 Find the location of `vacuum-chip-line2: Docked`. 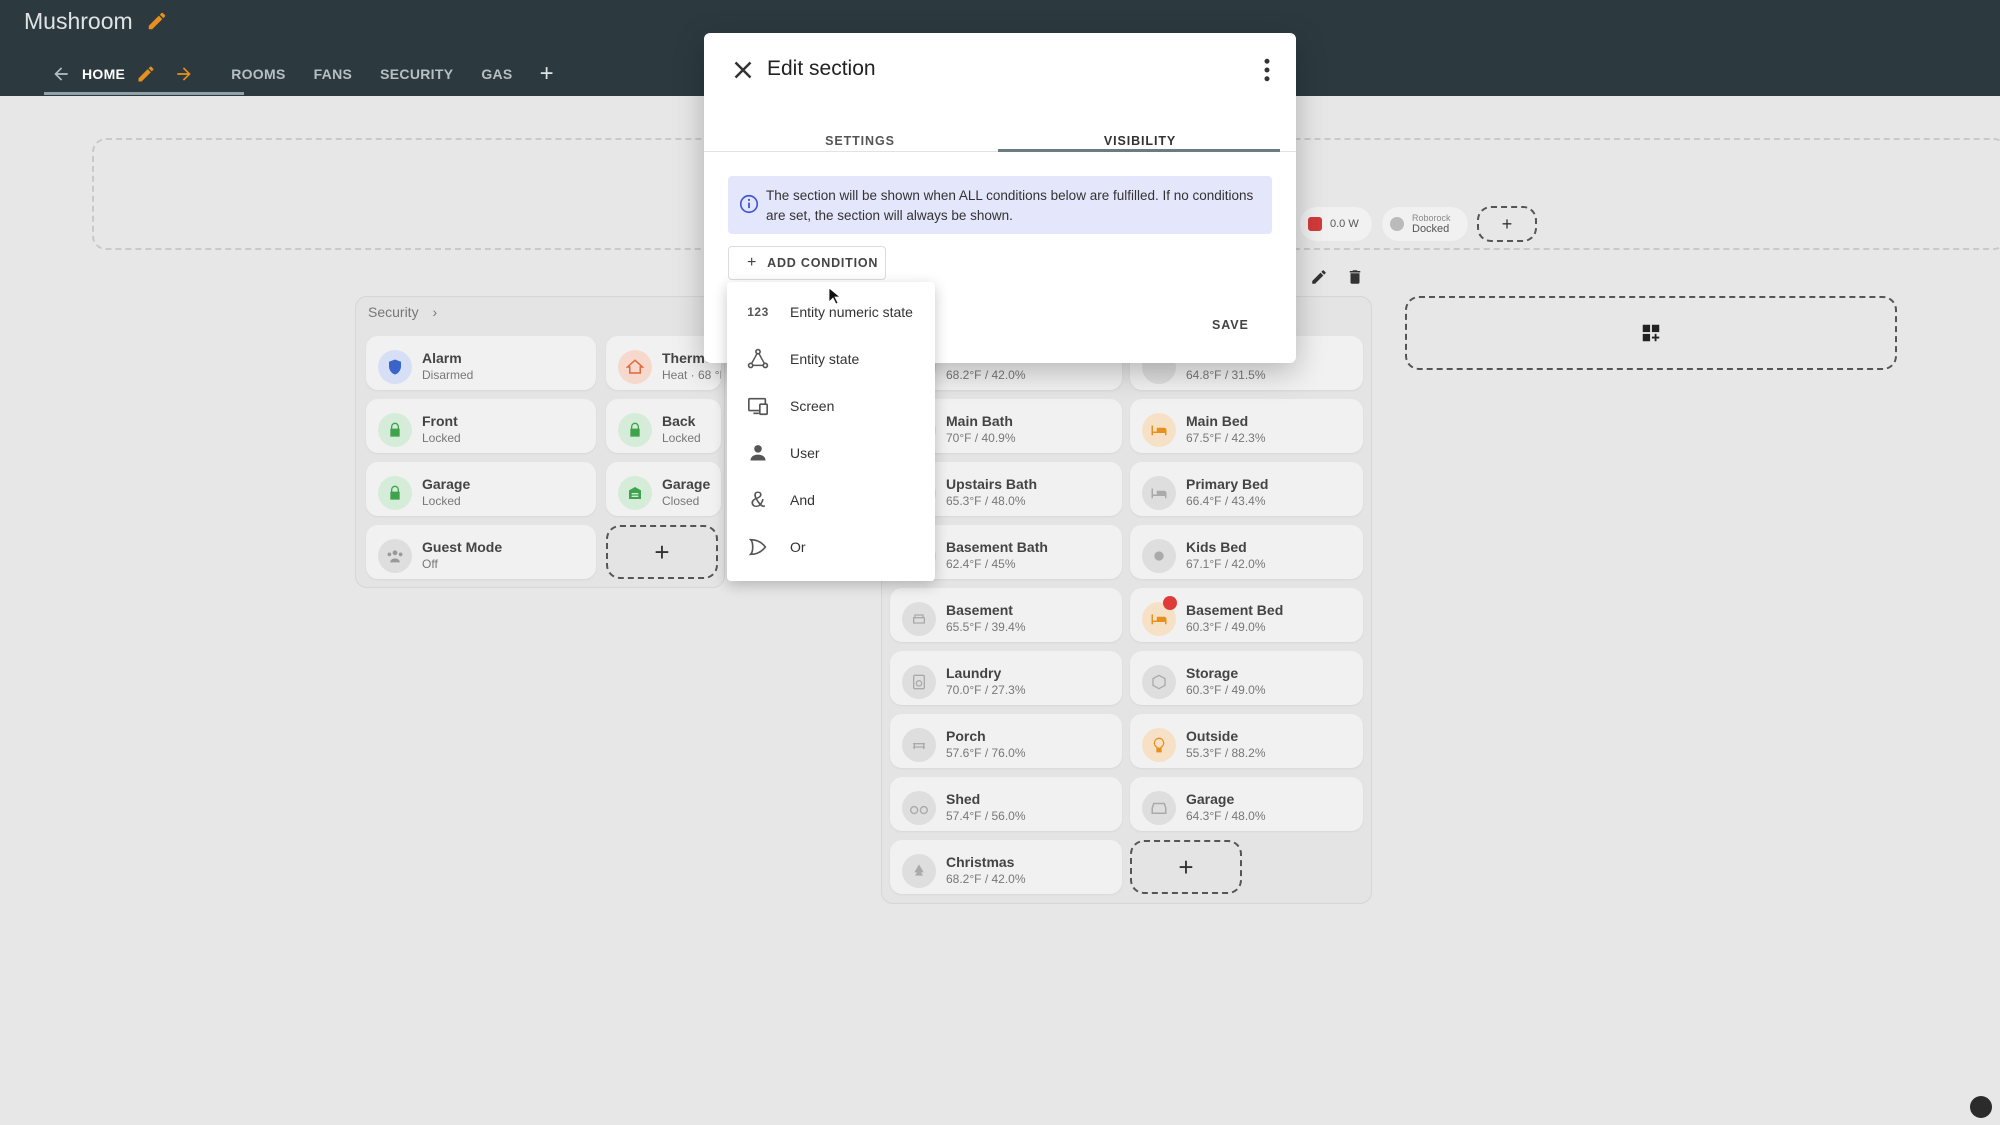

vacuum-chip-line2: Docked is located at coordinates (1431, 229).